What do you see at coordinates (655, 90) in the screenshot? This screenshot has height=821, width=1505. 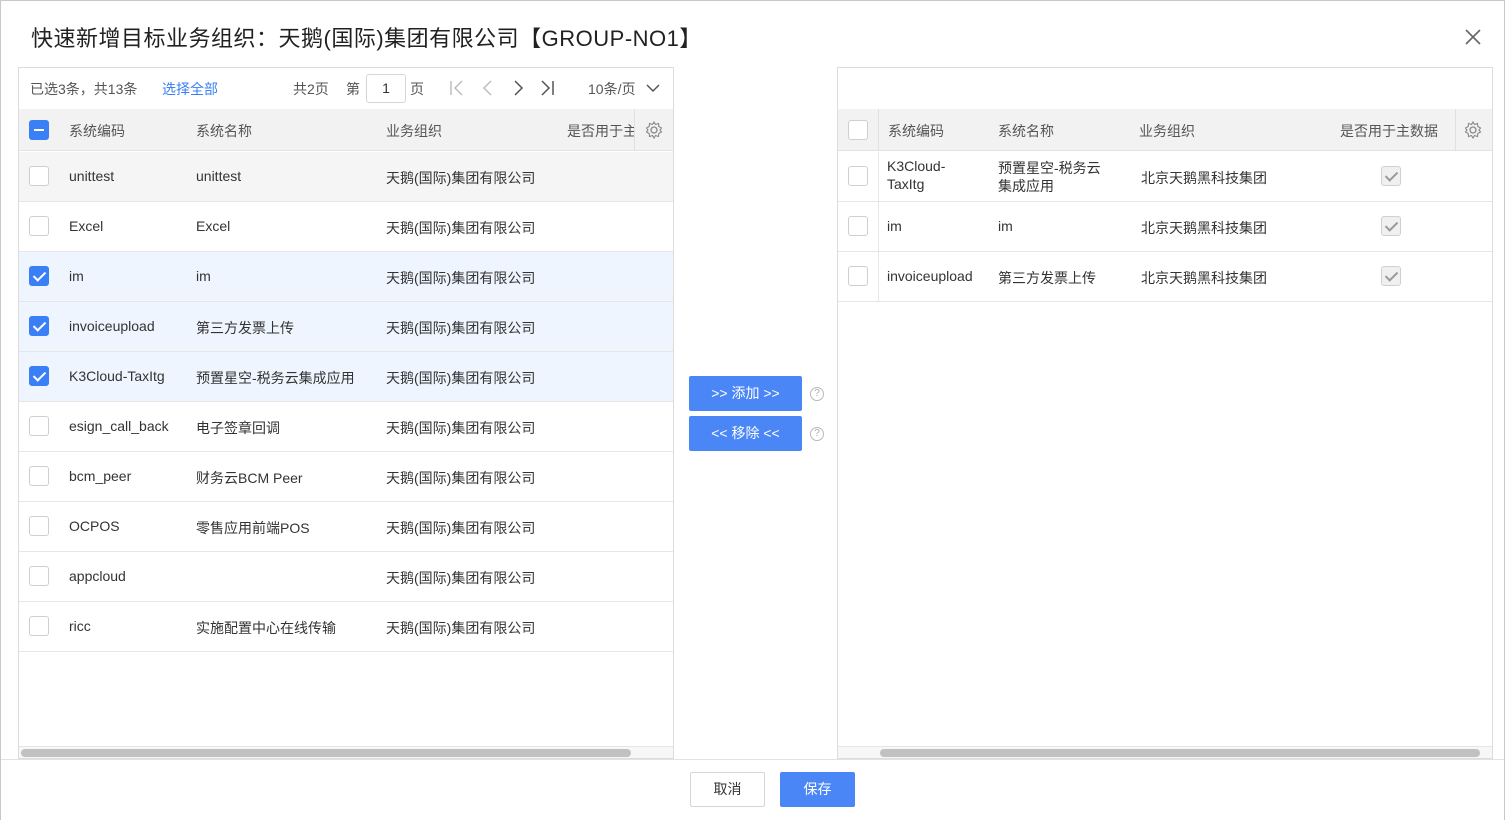 I see `chevron-down-icon` at bounding box center [655, 90].